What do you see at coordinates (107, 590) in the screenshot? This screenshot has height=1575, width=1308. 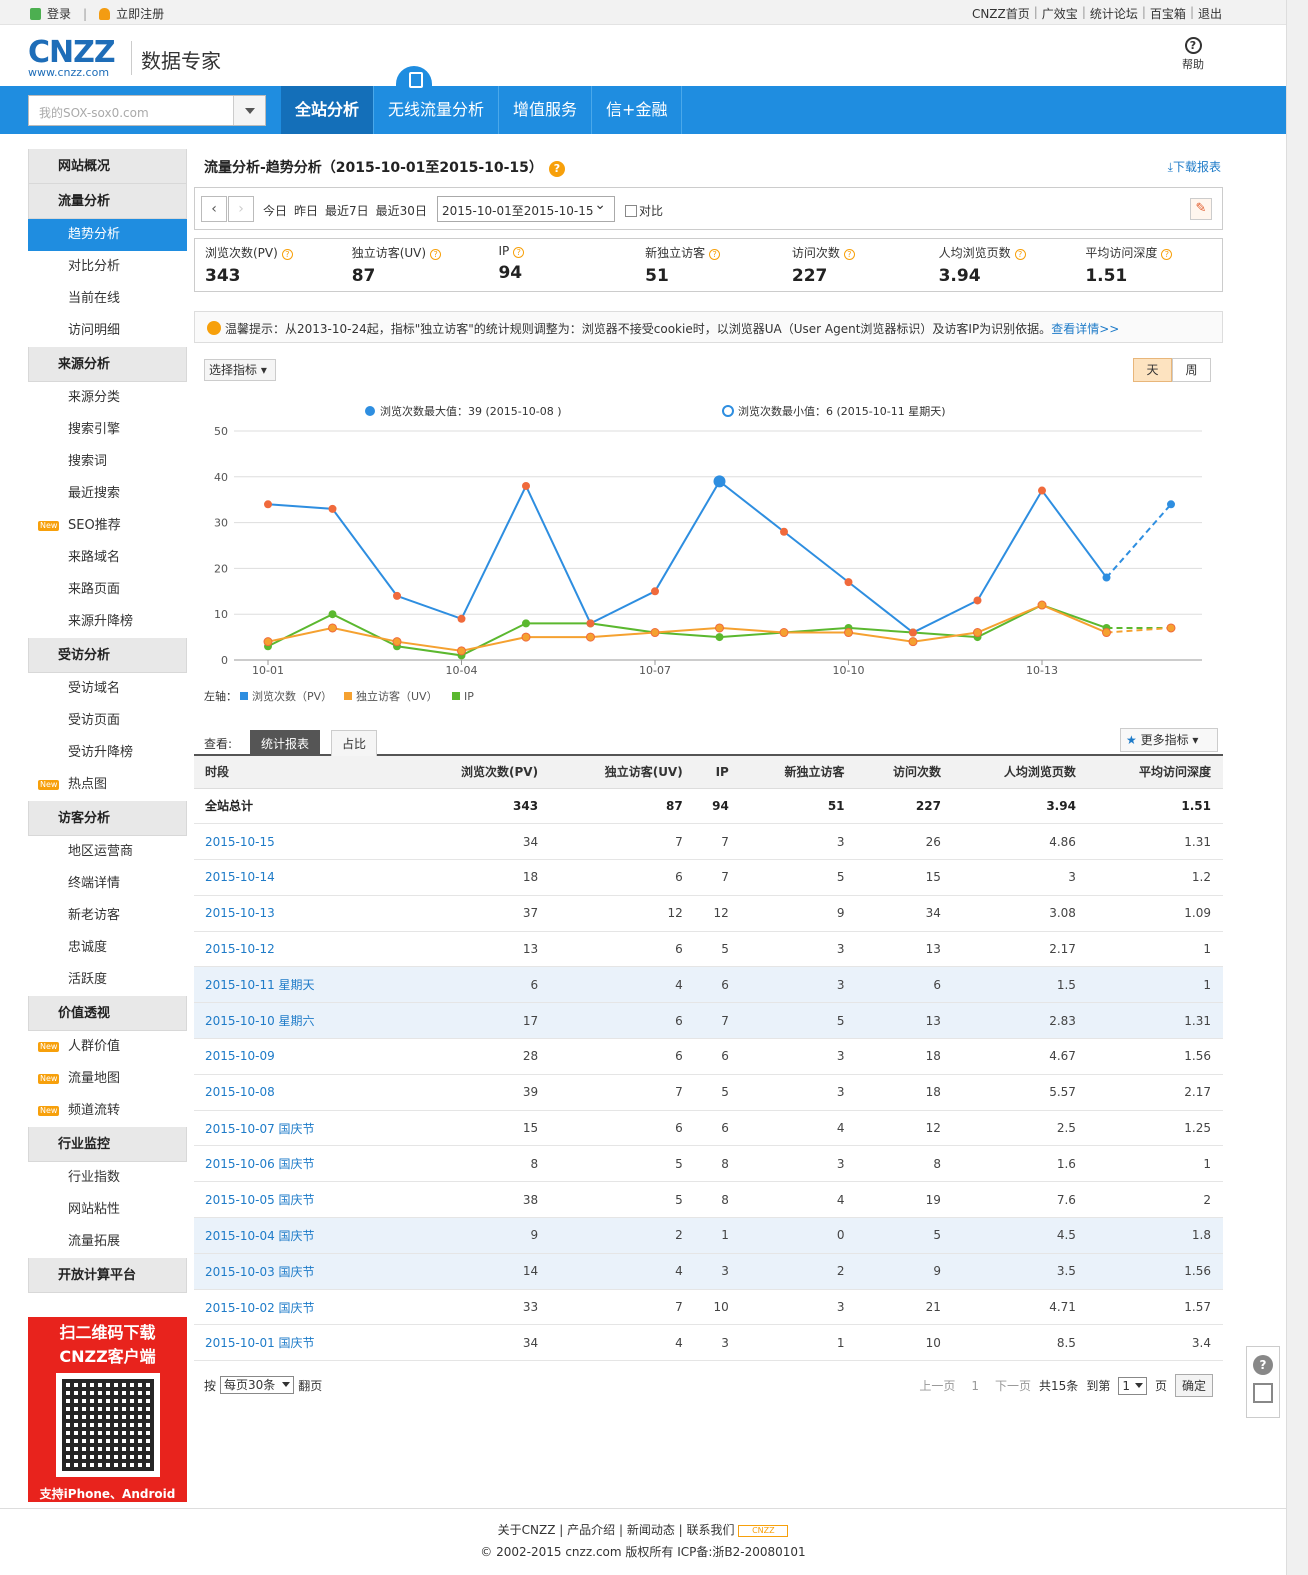 I see `sidebar-item: 来路页面` at bounding box center [107, 590].